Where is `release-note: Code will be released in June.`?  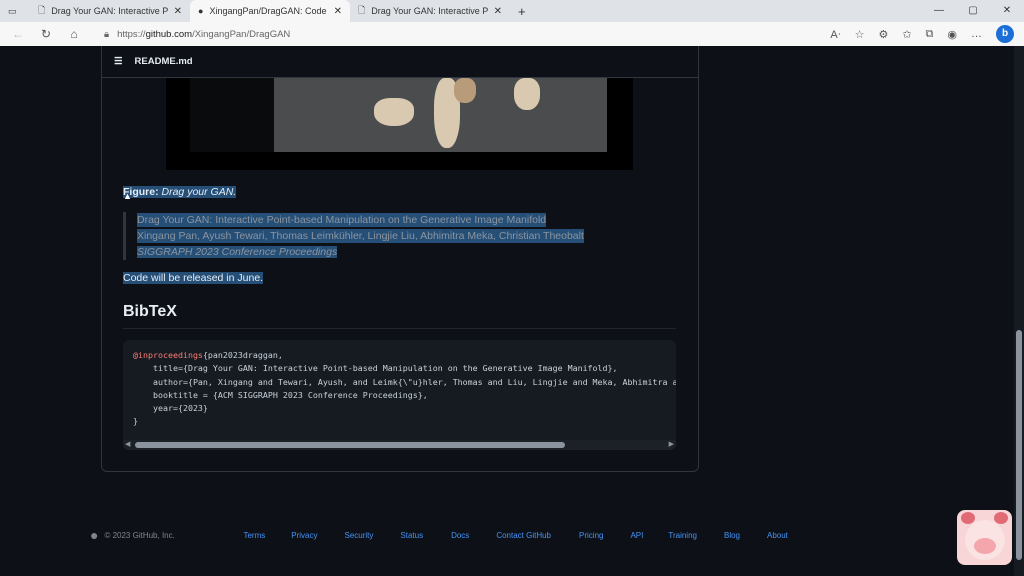
release-note: Code will be released in June. is located at coordinates (193, 278).